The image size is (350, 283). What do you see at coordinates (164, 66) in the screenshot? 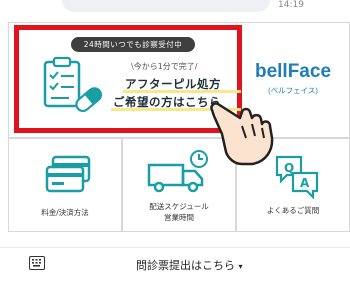
I see `promo-subtitle: \今から1分で完了/` at bounding box center [164, 66].